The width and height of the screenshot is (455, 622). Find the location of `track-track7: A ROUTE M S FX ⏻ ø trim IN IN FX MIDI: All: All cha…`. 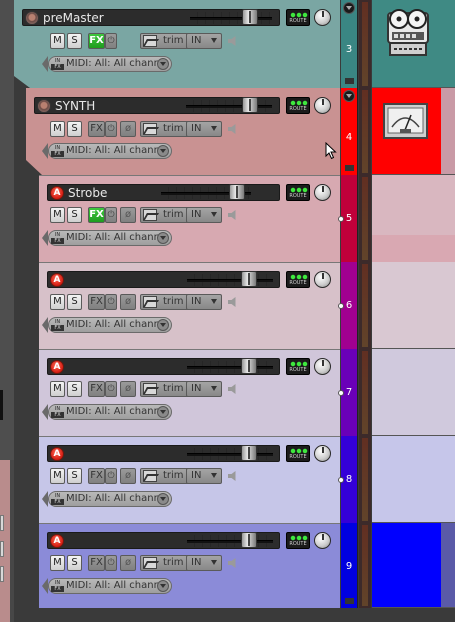

track-track7: A ROUTE M S FX ⏻ ø trim IN IN FX MIDI: All: All cha… is located at coordinates (189, 392).